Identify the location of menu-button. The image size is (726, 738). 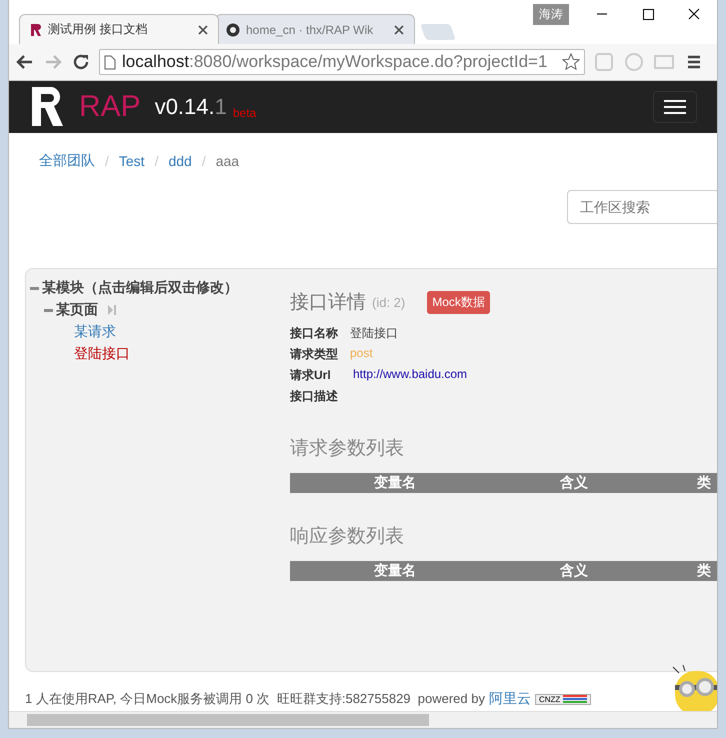
(675, 107).